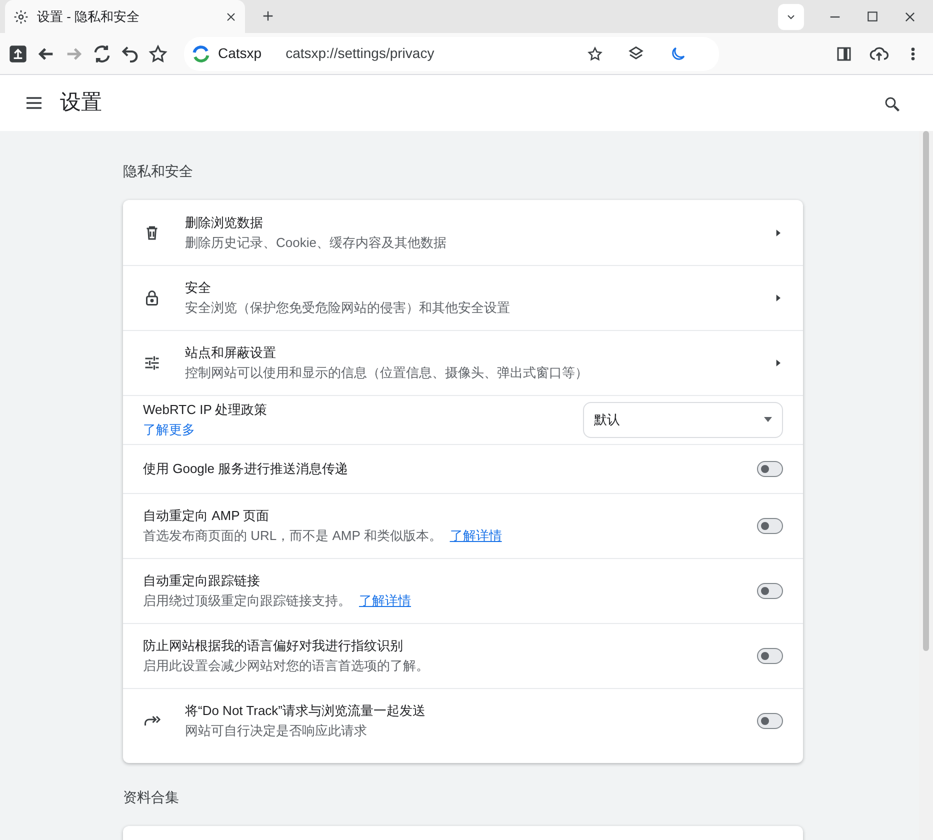 This screenshot has width=933, height=840. What do you see at coordinates (169, 430) in the screenshot?
I see `learn-more-link: 了解更多` at bounding box center [169, 430].